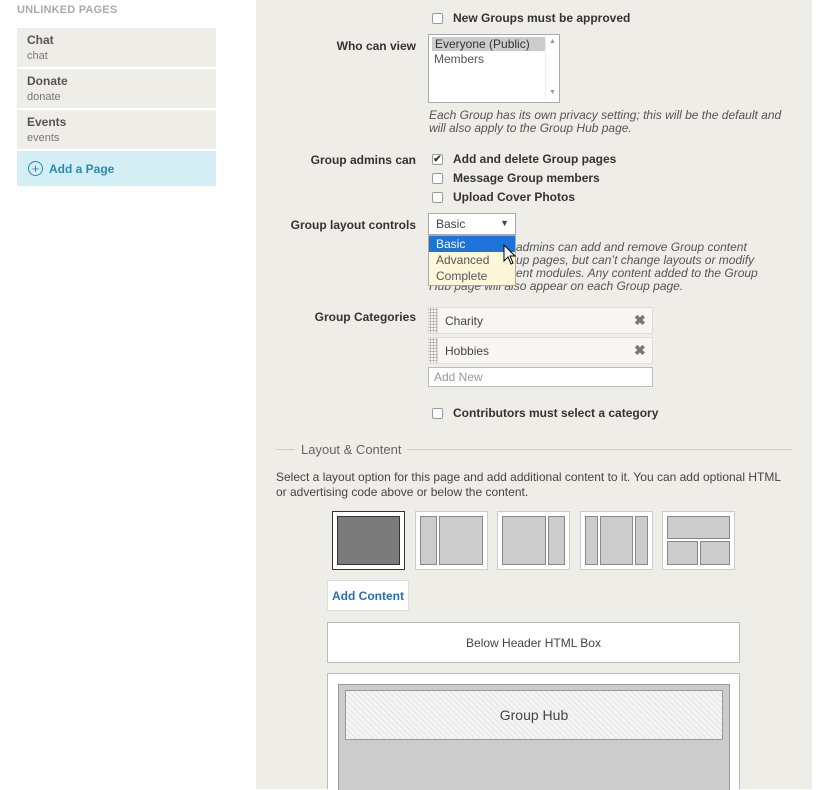  Describe the element at coordinates (376, 46) in the screenshot. I see `who-can-view-label: Who can view` at that location.